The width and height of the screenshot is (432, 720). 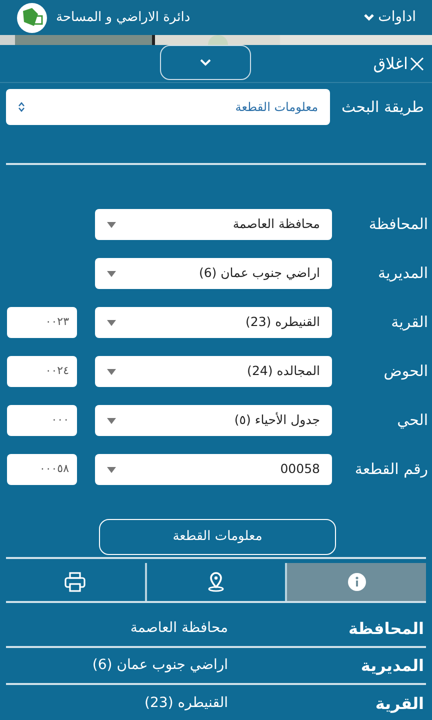 What do you see at coordinates (391, 469) in the screenshot?
I see `field-label: رقم القطعة` at bounding box center [391, 469].